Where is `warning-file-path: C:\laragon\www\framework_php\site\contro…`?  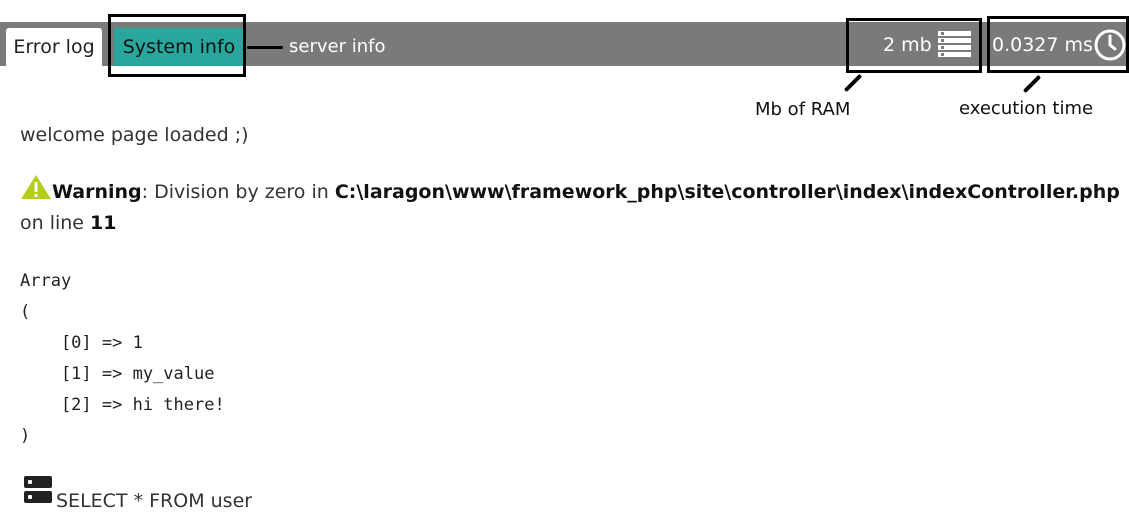 warning-file-path: C:\laragon\www\framework_php\site\contro… is located at coordinates (727, 192).